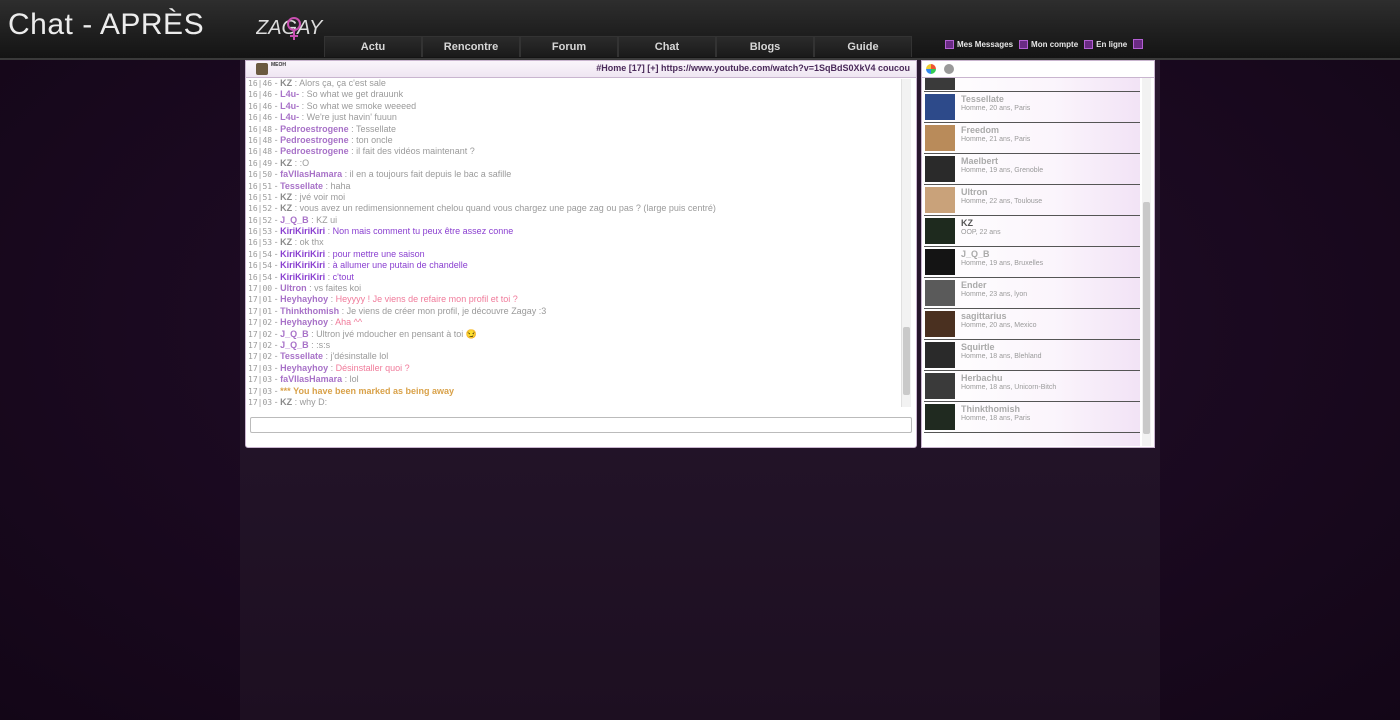  What do you see at coordinates (967, 223) in the screenshot?
I see `user-name: KZ` at bounding box center [967, 223].